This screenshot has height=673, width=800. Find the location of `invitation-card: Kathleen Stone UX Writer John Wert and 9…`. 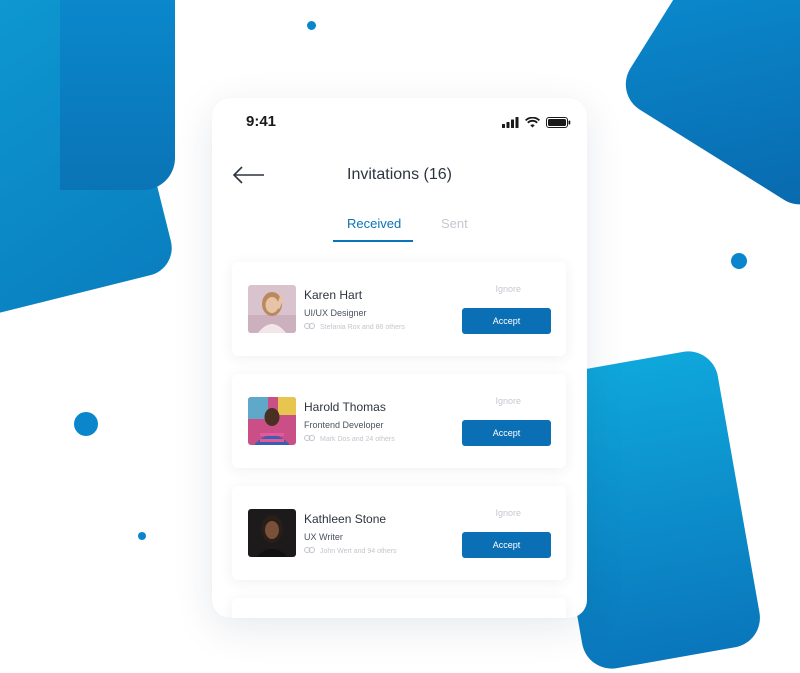

invitation-card: Kathleen Stone UX Writer John Wert and 9… is located at coordinates (399, 533).